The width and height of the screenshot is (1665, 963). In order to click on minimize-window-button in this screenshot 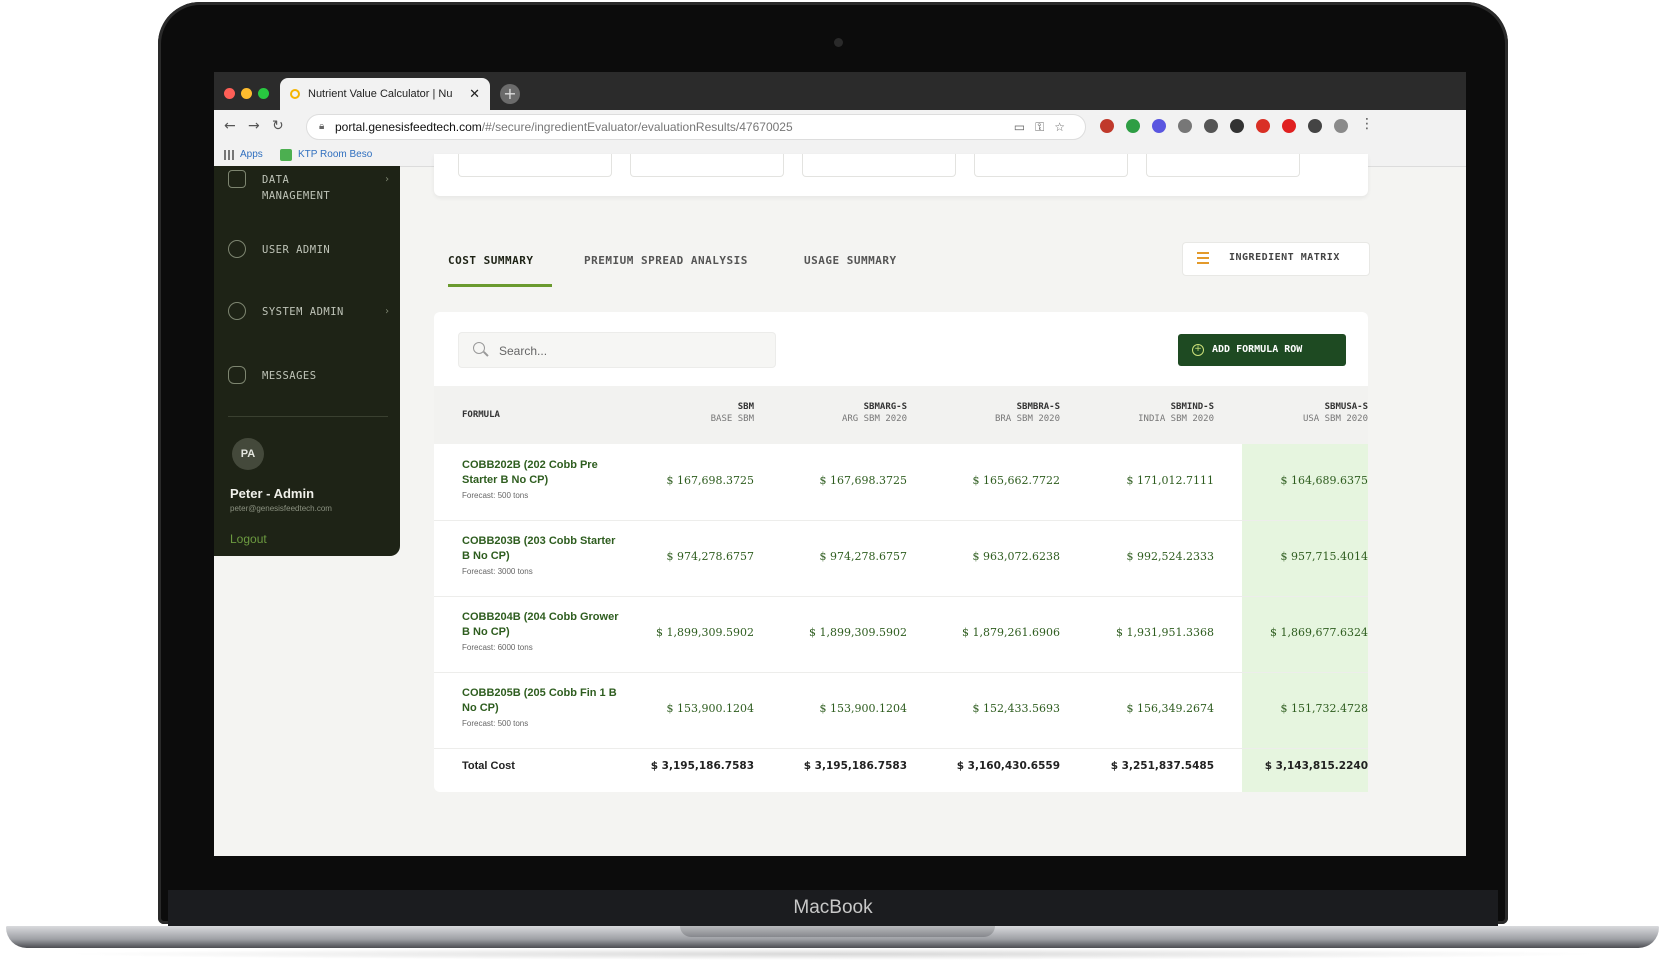, I will do `click(246, 93)`.